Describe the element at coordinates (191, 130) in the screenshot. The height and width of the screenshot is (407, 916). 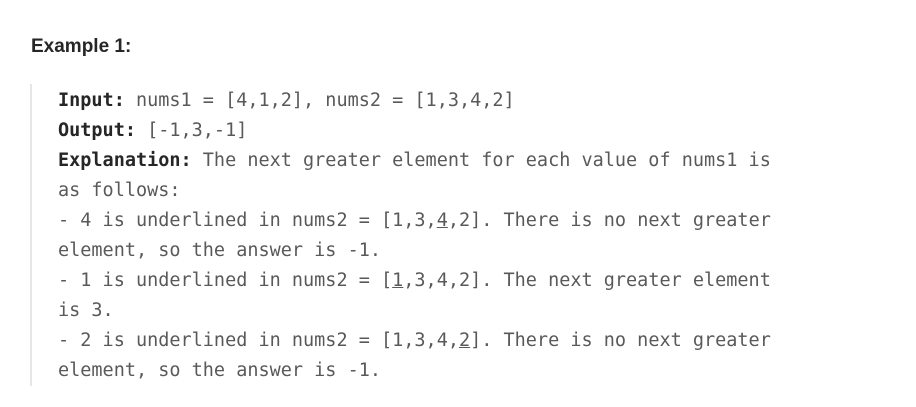
I see `output-value: [-1,3,-1]` at that location.